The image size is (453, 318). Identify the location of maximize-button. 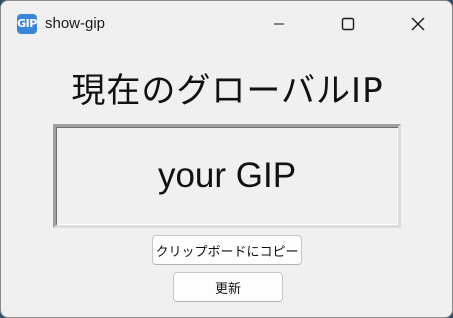
(348, 24).